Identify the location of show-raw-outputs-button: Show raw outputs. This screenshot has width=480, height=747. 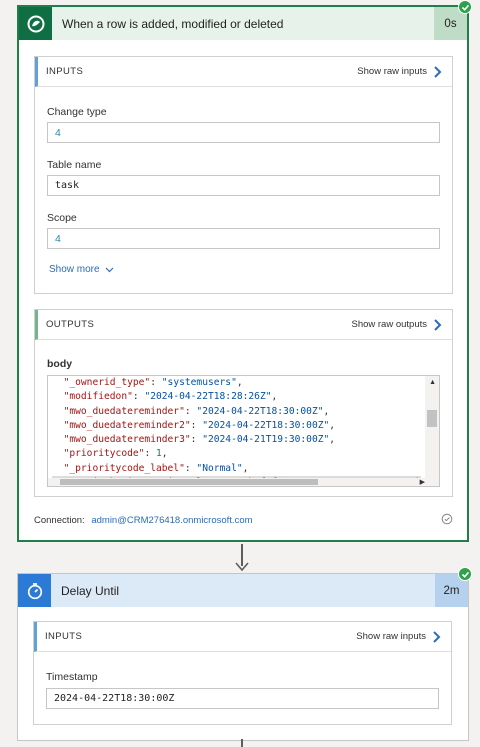
(396, 324).